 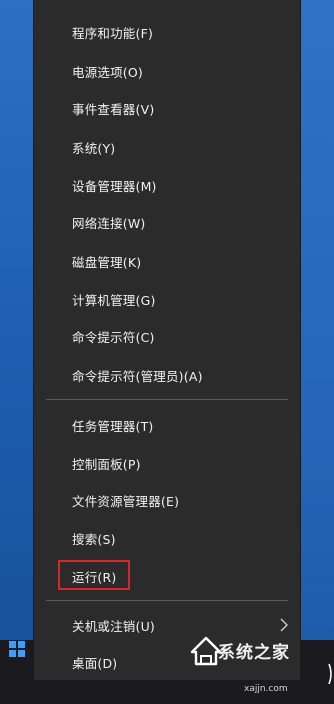 What do you see at coordinates (94, 575) in the screenshot?
I see `run-highlight-box` at bounding box center [94, 575].